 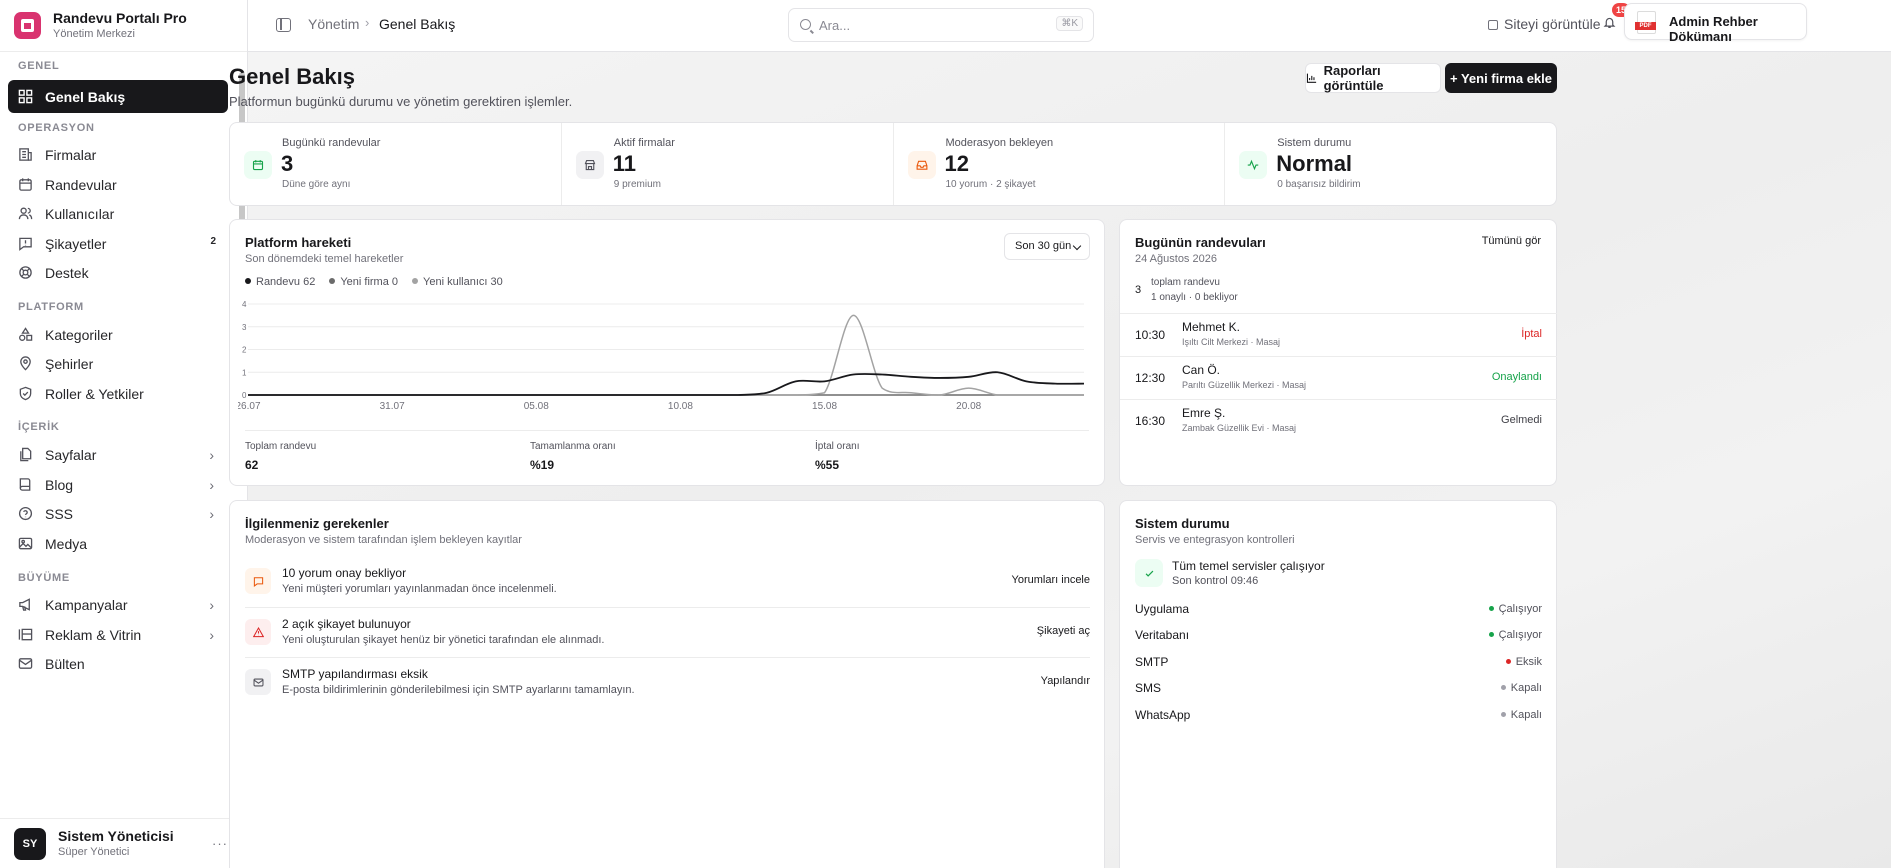 I want to click on sidebar-item-kullanicilar: Kullanıcılar, so click(x=118, y=213).